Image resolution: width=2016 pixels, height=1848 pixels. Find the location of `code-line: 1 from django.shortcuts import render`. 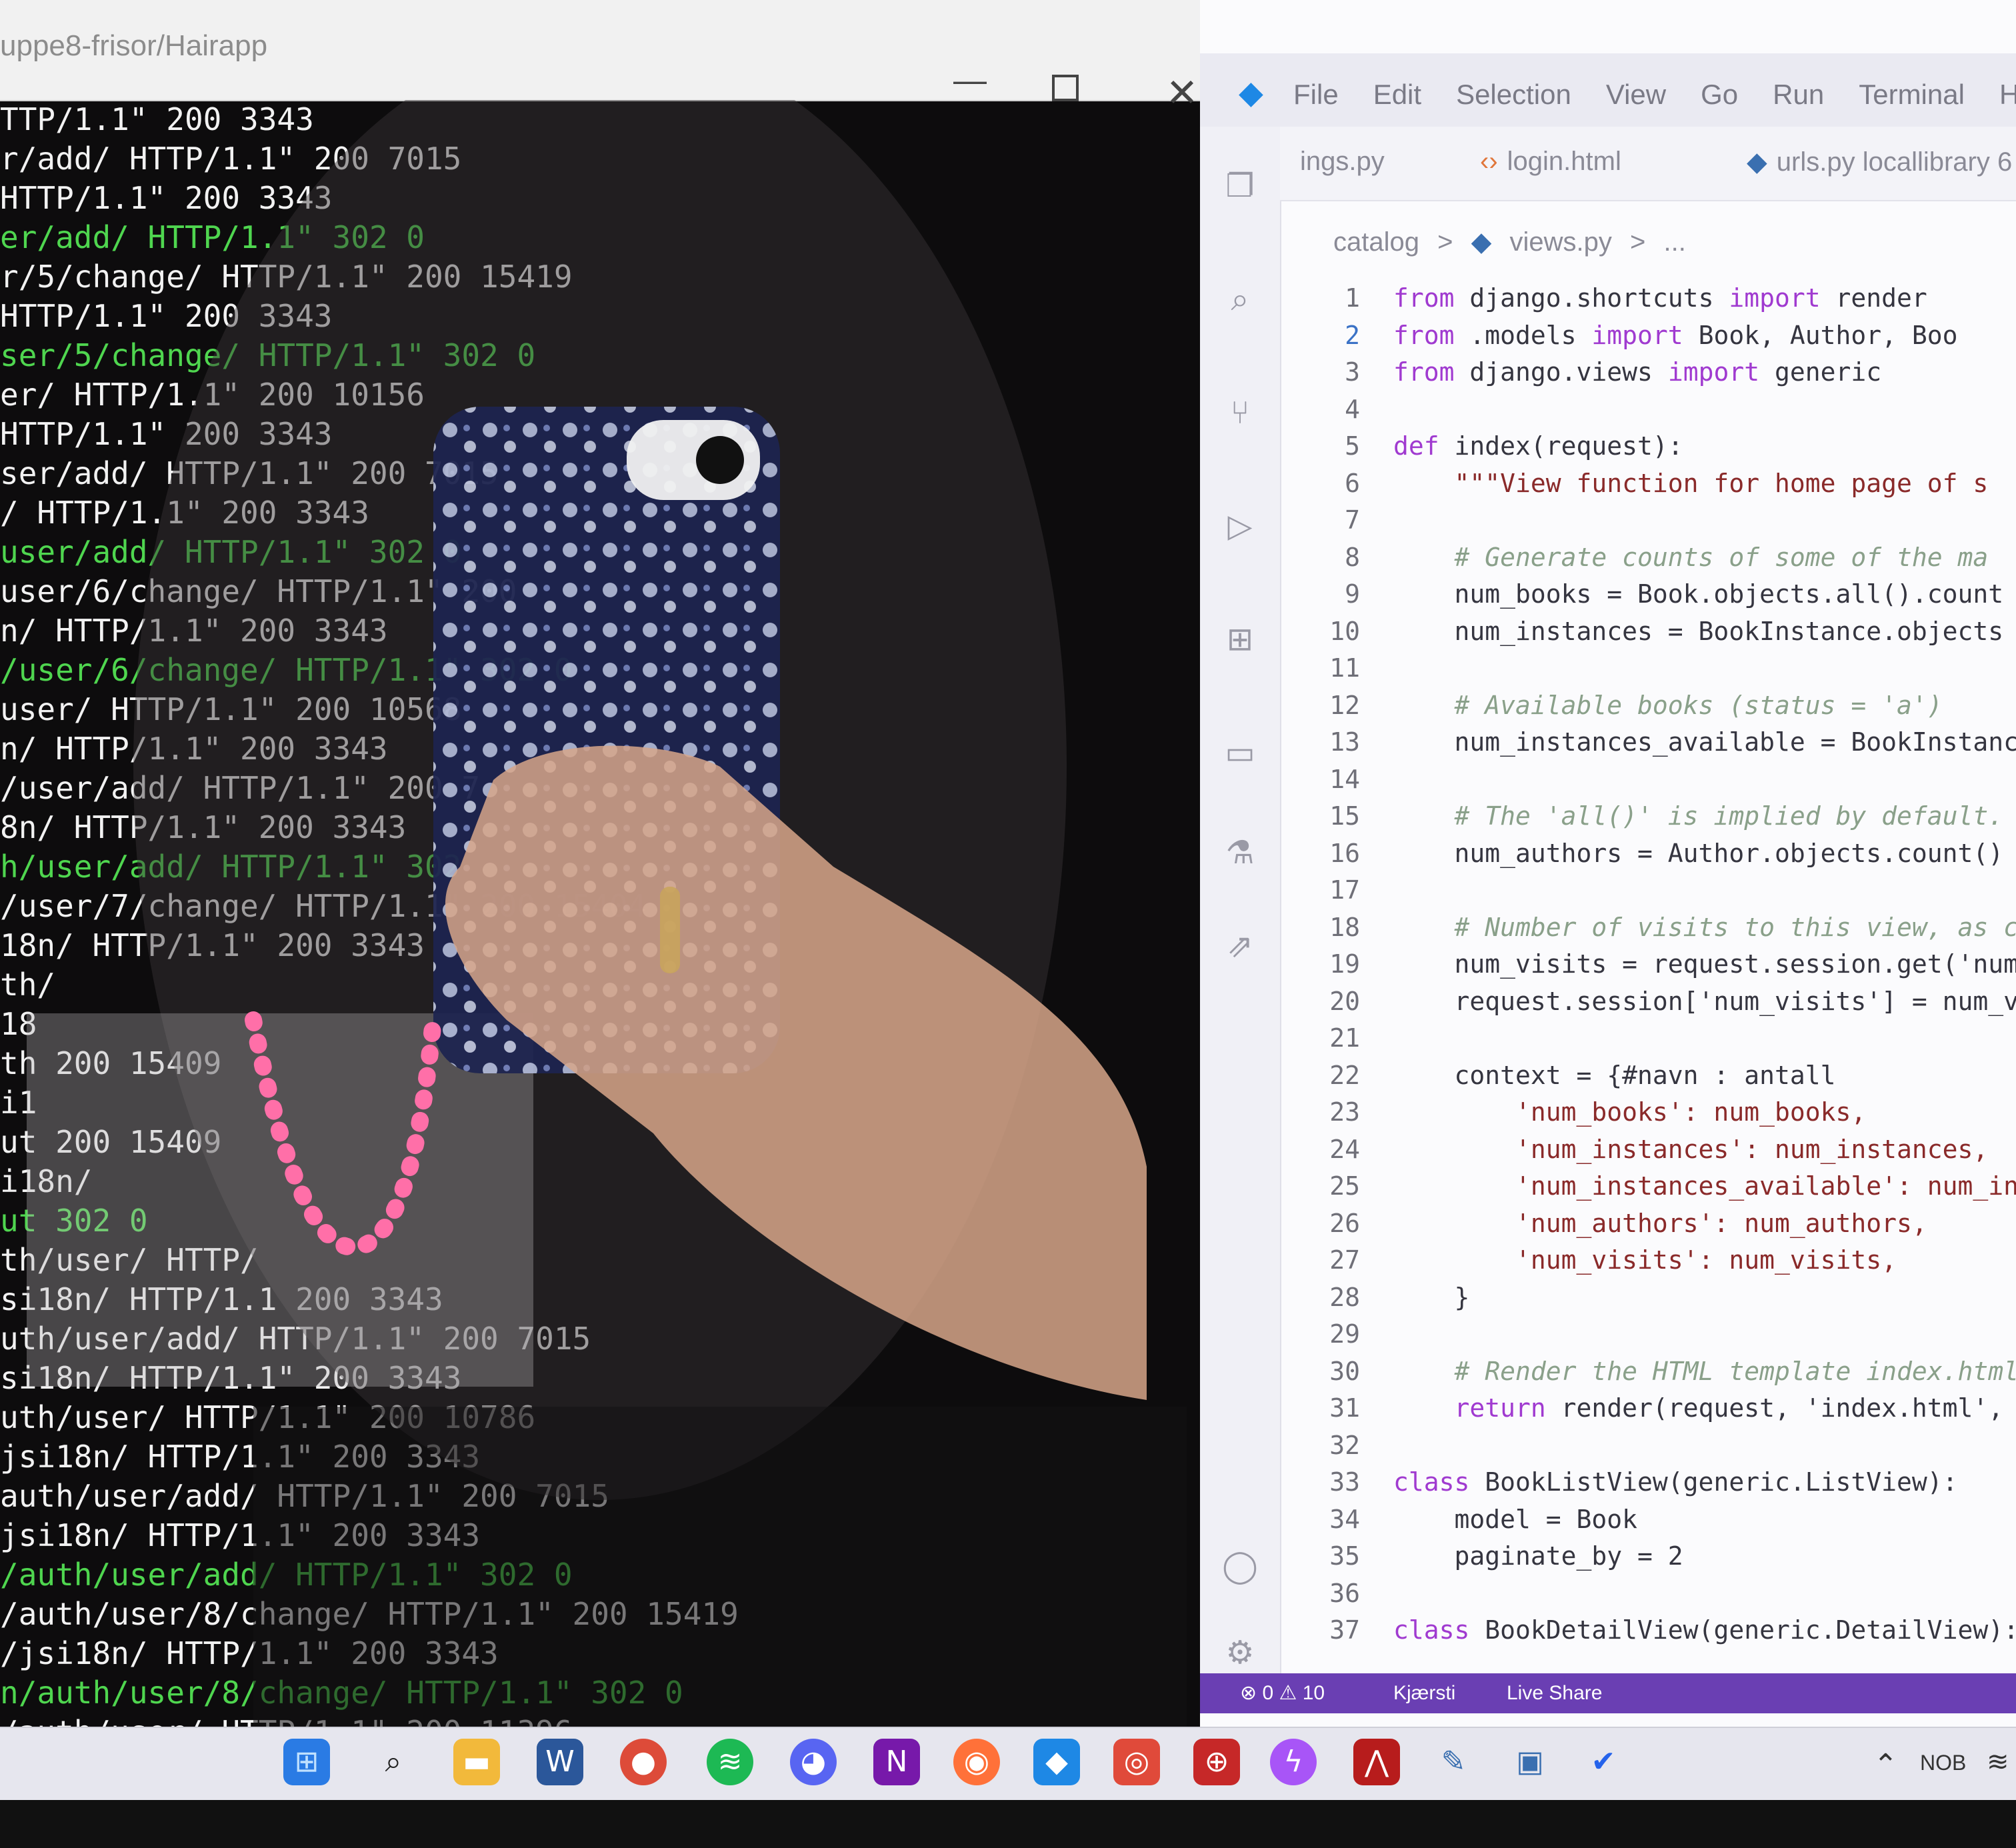

code-line: 1 from django.shortcuts import render is located at coordinates (1654, 298).